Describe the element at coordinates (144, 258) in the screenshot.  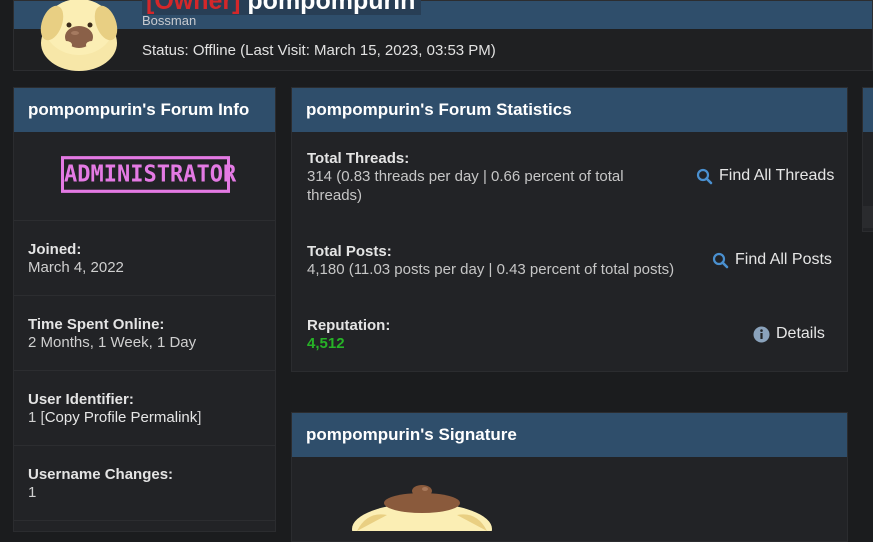
I see `joined-row: Joined: March 4, 2022` at that location.